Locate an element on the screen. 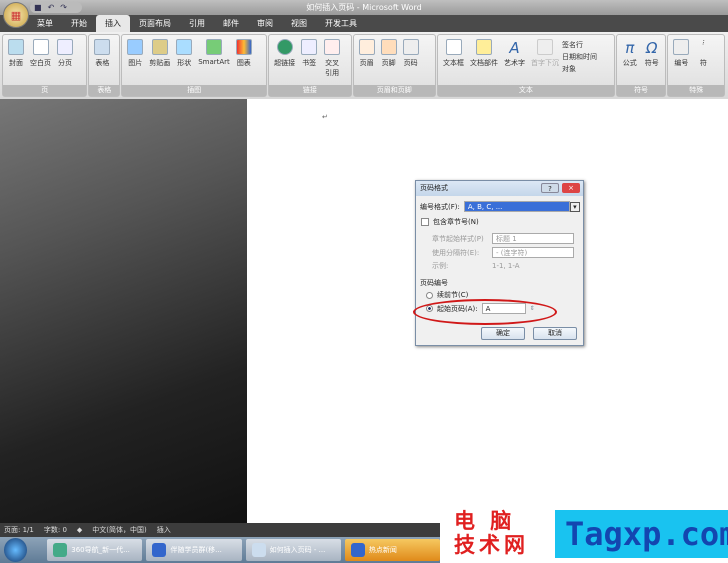  shapes-icon is located at coordinates (184, 47).